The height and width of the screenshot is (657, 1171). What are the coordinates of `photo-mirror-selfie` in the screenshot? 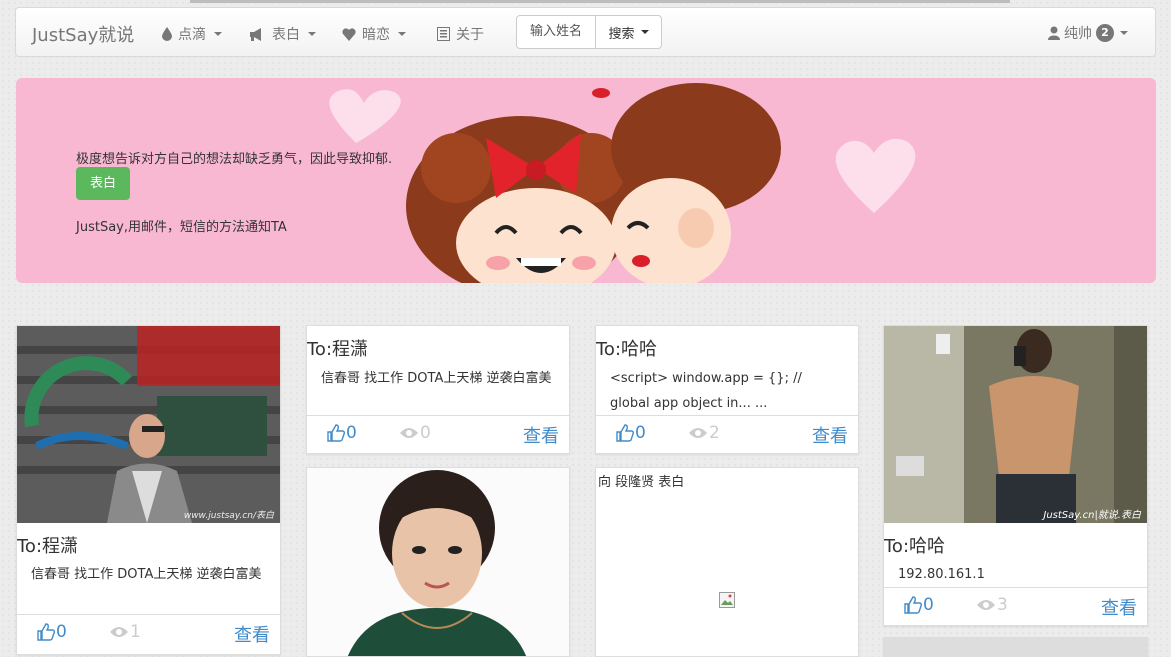 It's located at (1015, 424).